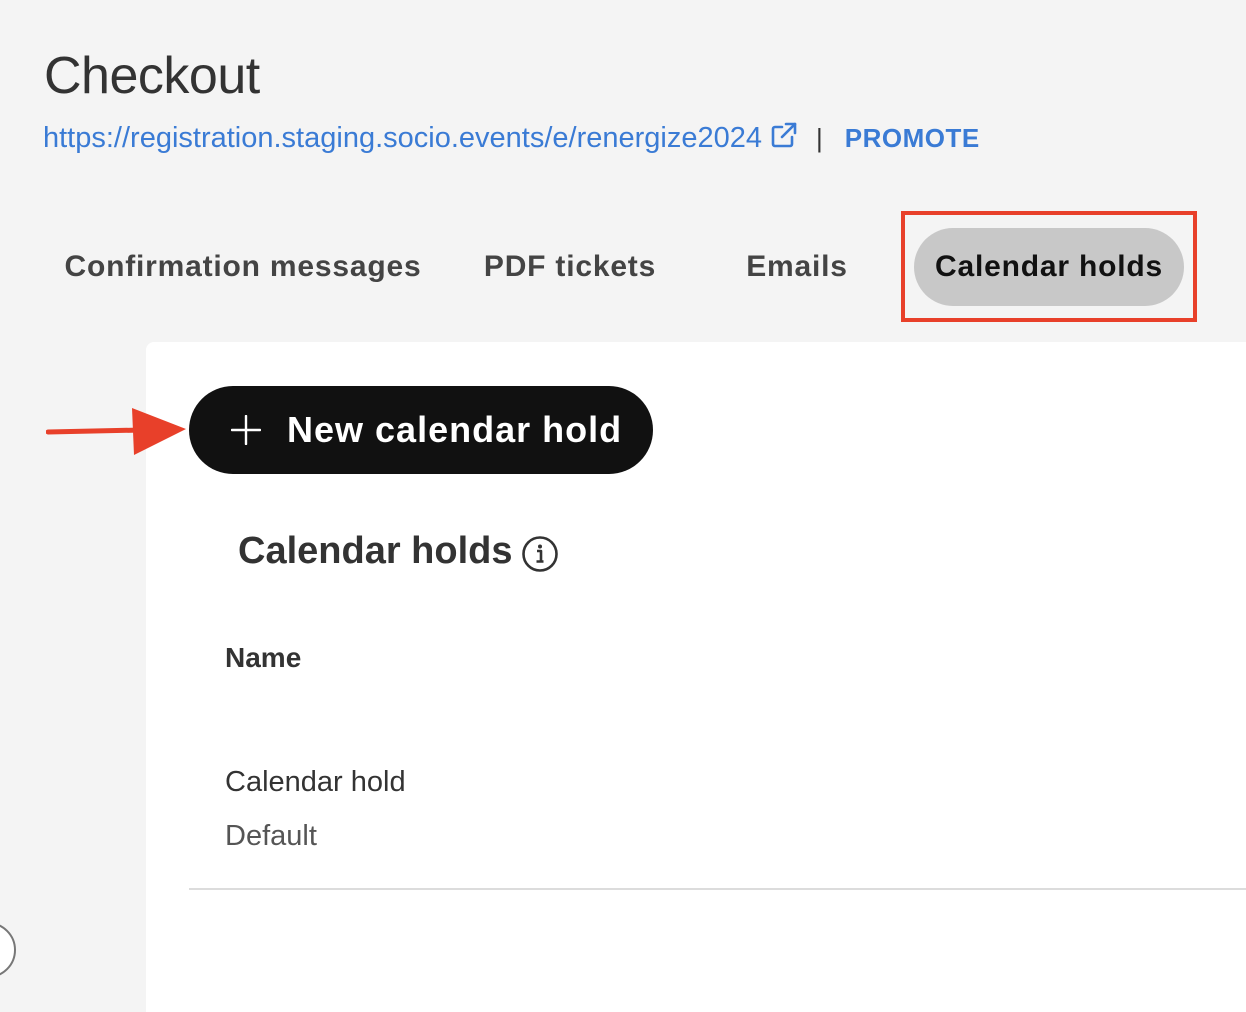 The width and height of the screenshot is (1246, 1012). Describe the element at coordinates (455, 429) in the screenshot. I see `new-calendar-hold-label: New calendar hold` at that location.